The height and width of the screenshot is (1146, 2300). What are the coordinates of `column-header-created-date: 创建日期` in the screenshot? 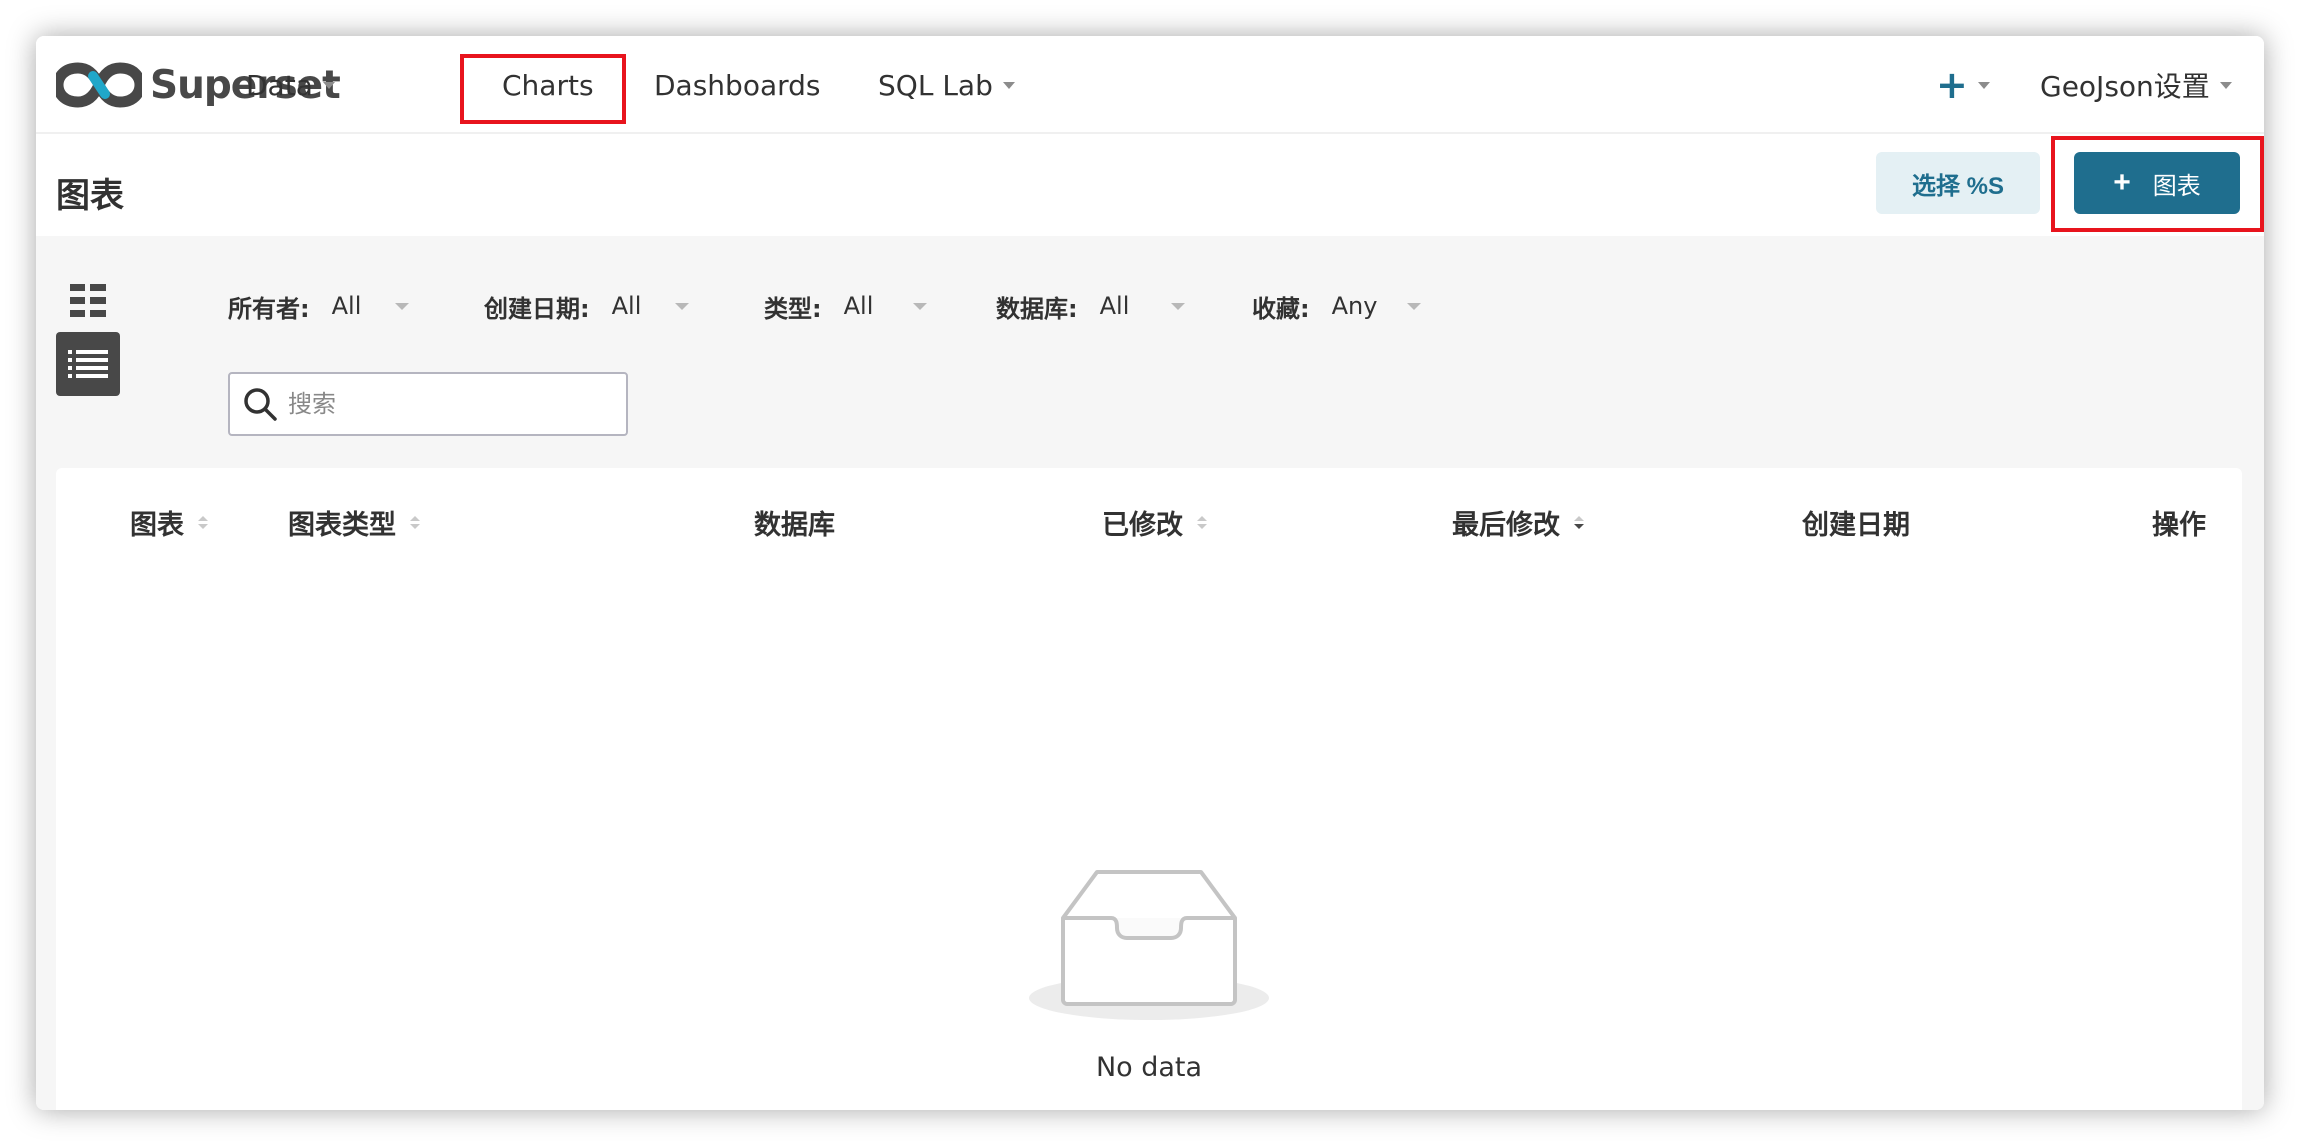 It's located at (1856, 522).